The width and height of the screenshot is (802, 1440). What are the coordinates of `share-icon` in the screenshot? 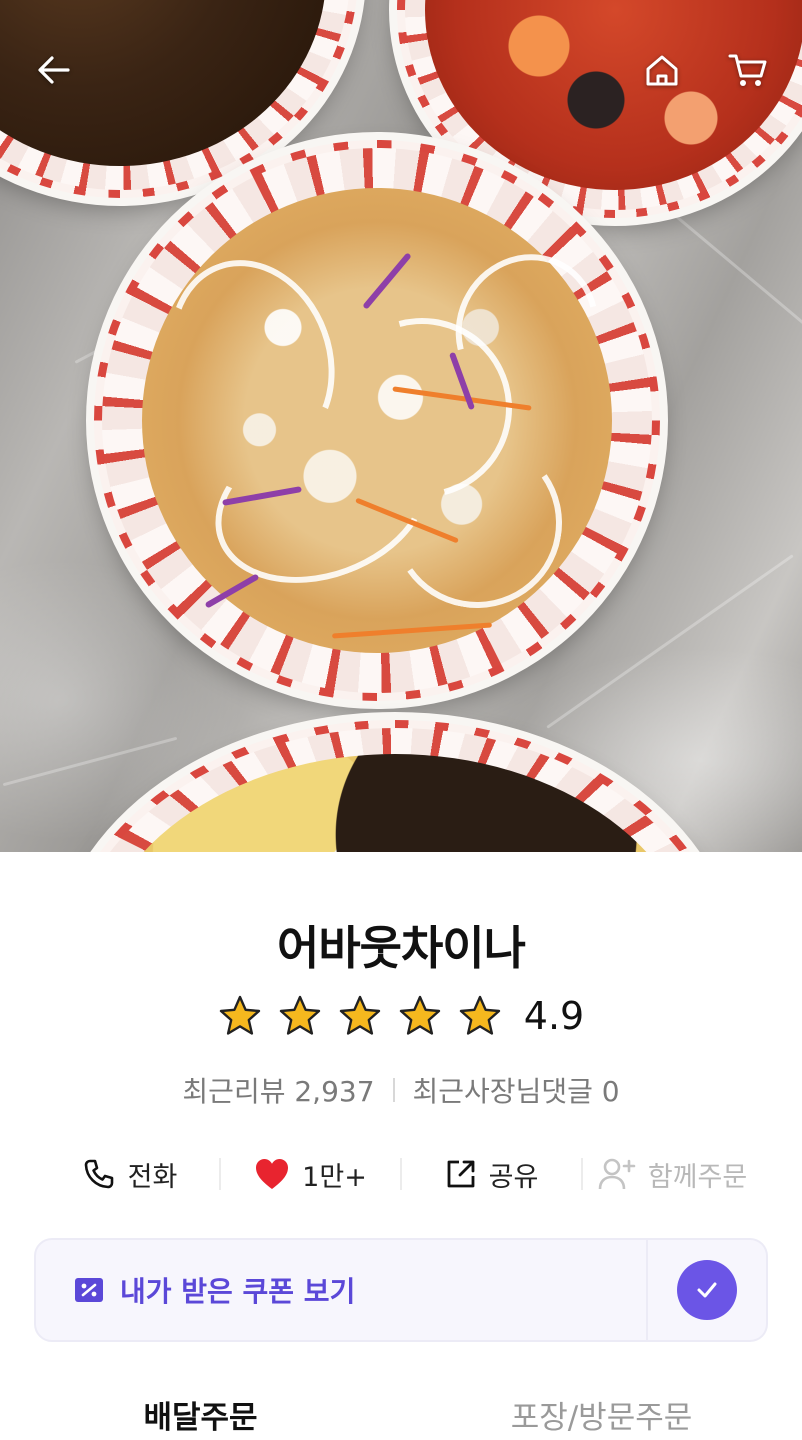 It's located at (461, 1174).